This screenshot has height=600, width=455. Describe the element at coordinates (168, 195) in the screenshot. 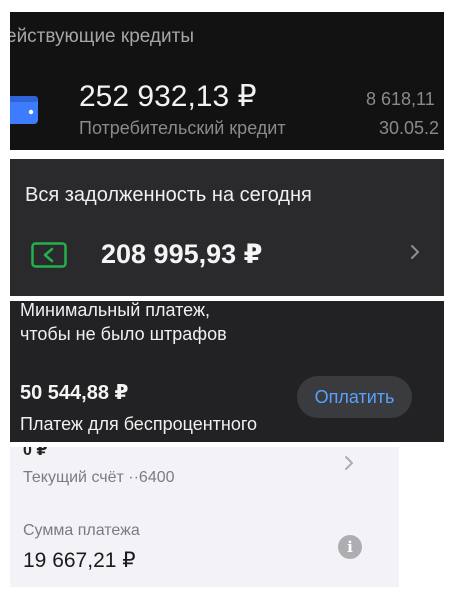

I see `total-debt-title: Вся задолженность на сегодня` at that location.